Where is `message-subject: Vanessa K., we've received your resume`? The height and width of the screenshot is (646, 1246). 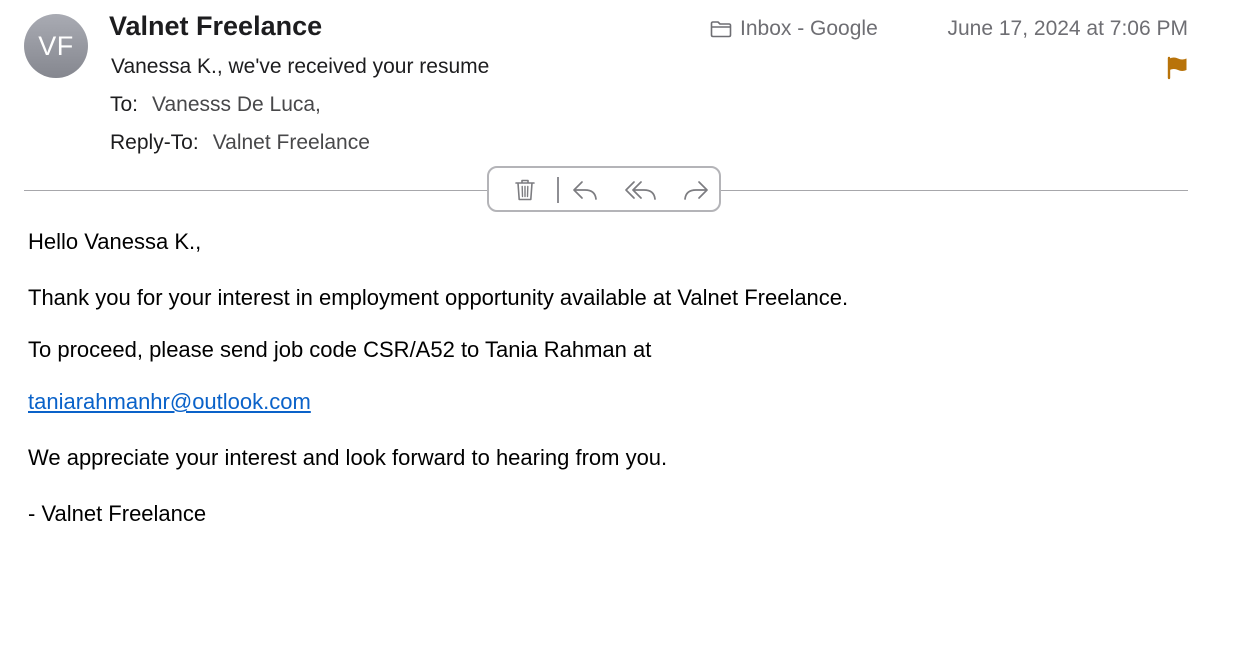
message-subject: Vanessa K., we've received your resume is located at coordinates (300, 66).